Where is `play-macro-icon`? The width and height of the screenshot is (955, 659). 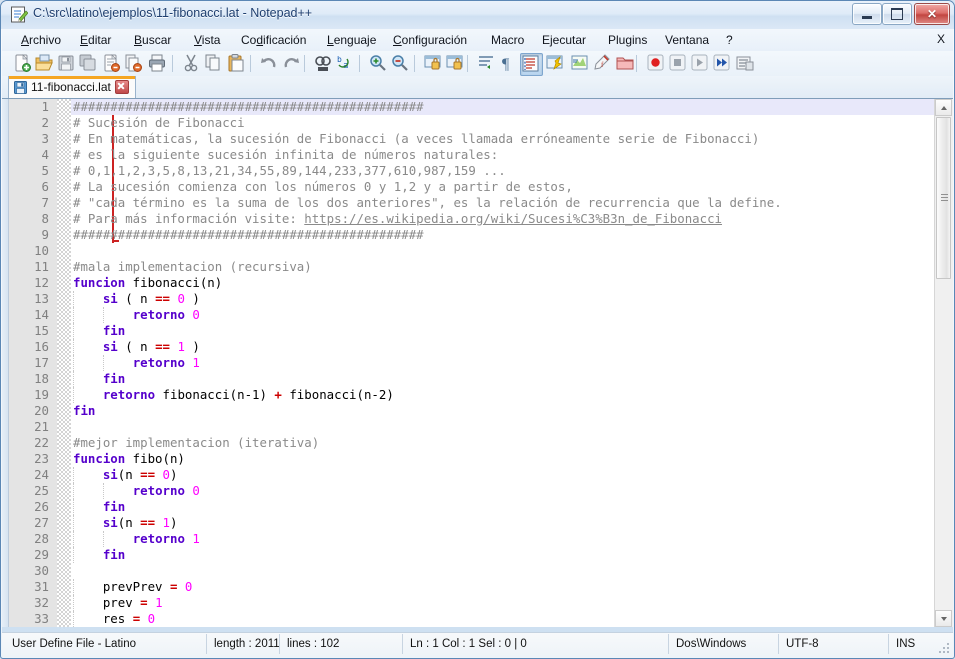 play-macro-icon is located at coordinates (700, 63).